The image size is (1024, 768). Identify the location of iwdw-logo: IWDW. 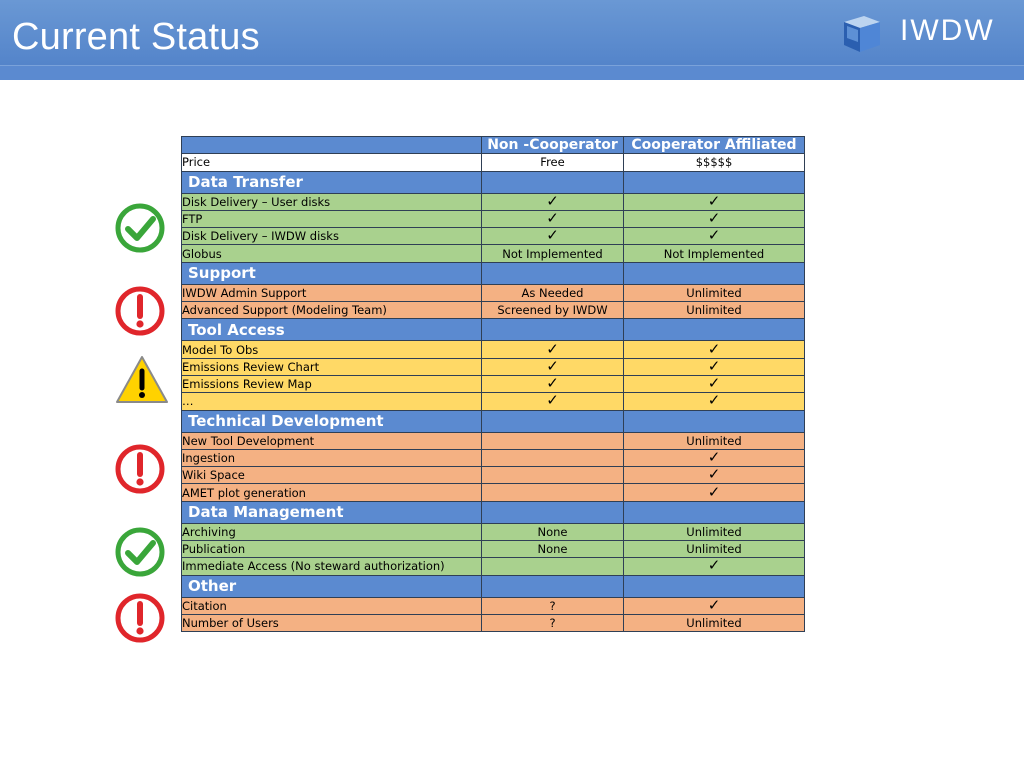
(923, 34).